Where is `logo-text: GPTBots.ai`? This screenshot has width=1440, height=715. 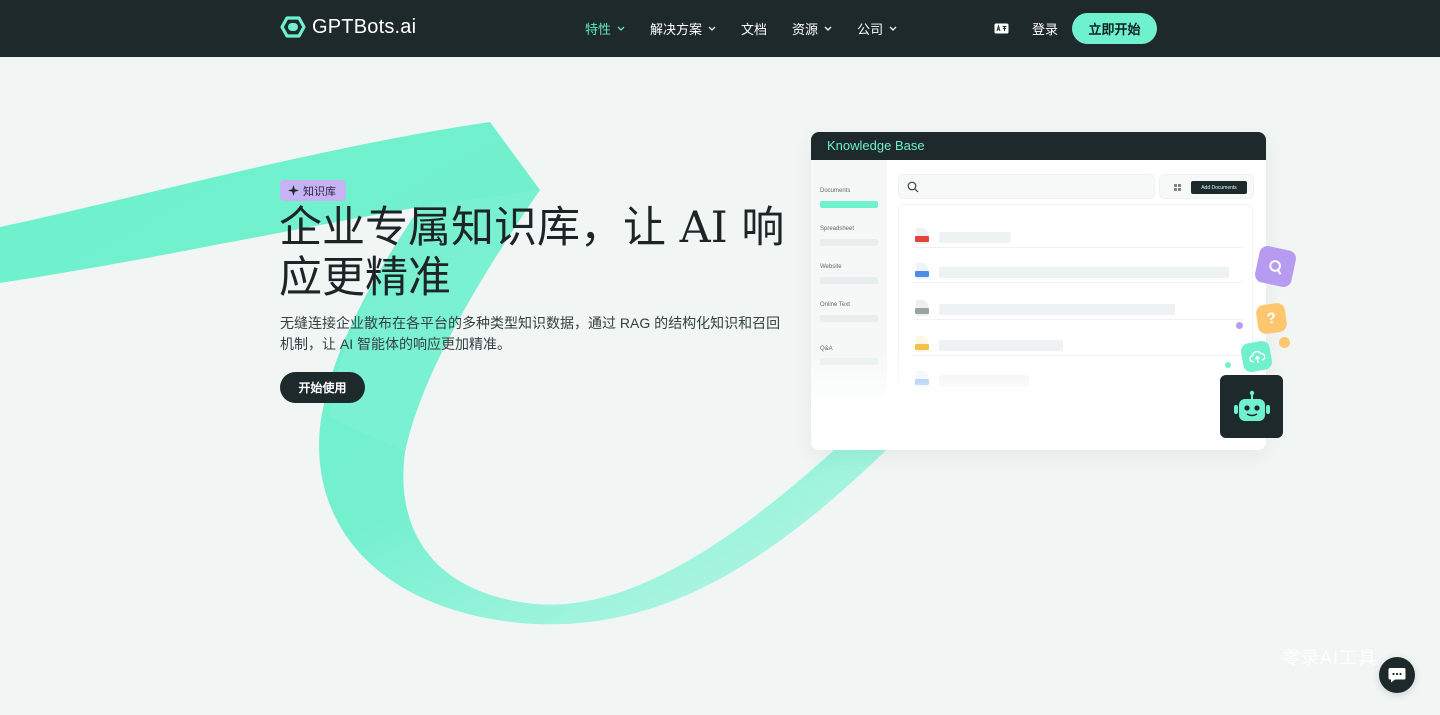 logo-text: GPTBots.ai is located at coordinates (364, 26).